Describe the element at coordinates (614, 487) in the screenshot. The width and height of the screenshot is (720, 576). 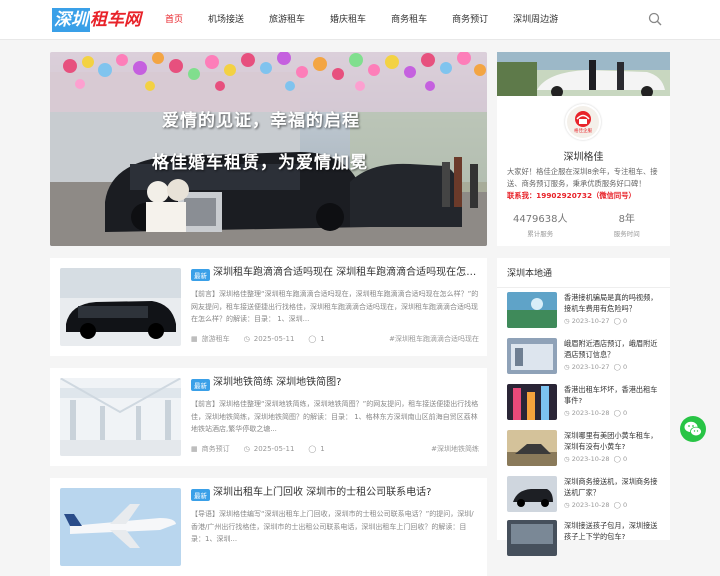
I see `sidebar-item-title: 深圳商务接送机，深圳商务接送机厂家？` at that location.